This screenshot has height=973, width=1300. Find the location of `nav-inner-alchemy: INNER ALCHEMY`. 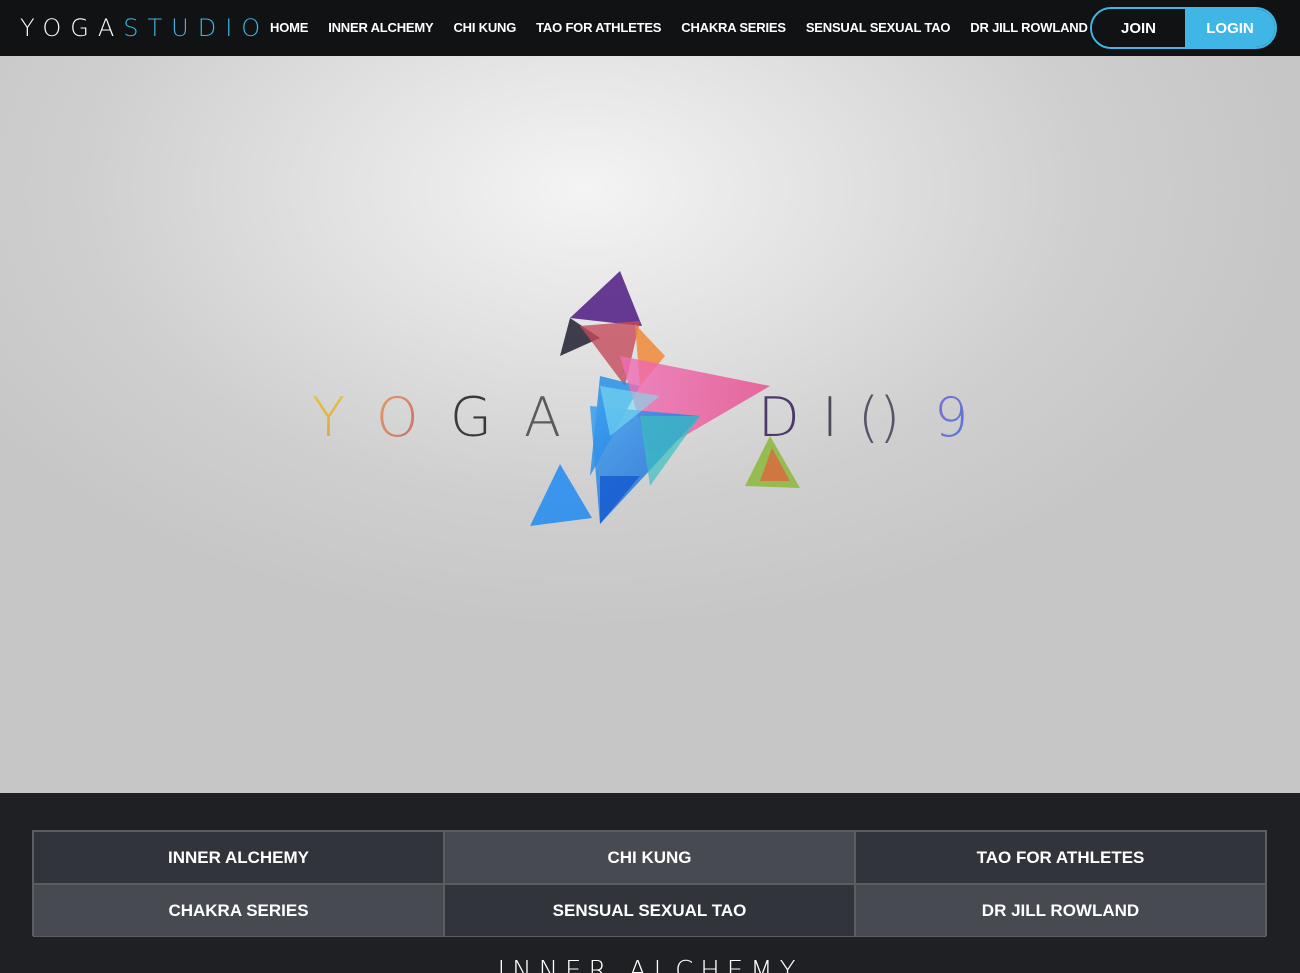

nav-inner-alchemy: INNER ALCHEMY is located at coordinates (380, 28).